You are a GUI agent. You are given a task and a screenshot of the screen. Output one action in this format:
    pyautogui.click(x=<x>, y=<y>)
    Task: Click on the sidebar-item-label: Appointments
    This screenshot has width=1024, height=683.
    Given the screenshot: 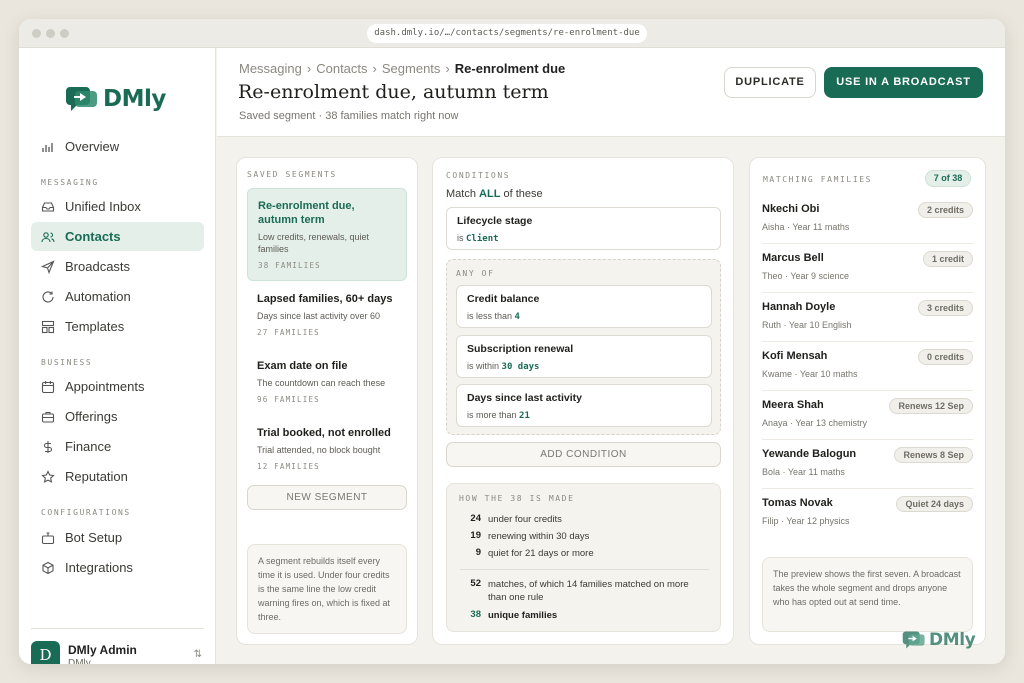 What is the action you would take?
    pyautogui.click(x=105, y=386)
    